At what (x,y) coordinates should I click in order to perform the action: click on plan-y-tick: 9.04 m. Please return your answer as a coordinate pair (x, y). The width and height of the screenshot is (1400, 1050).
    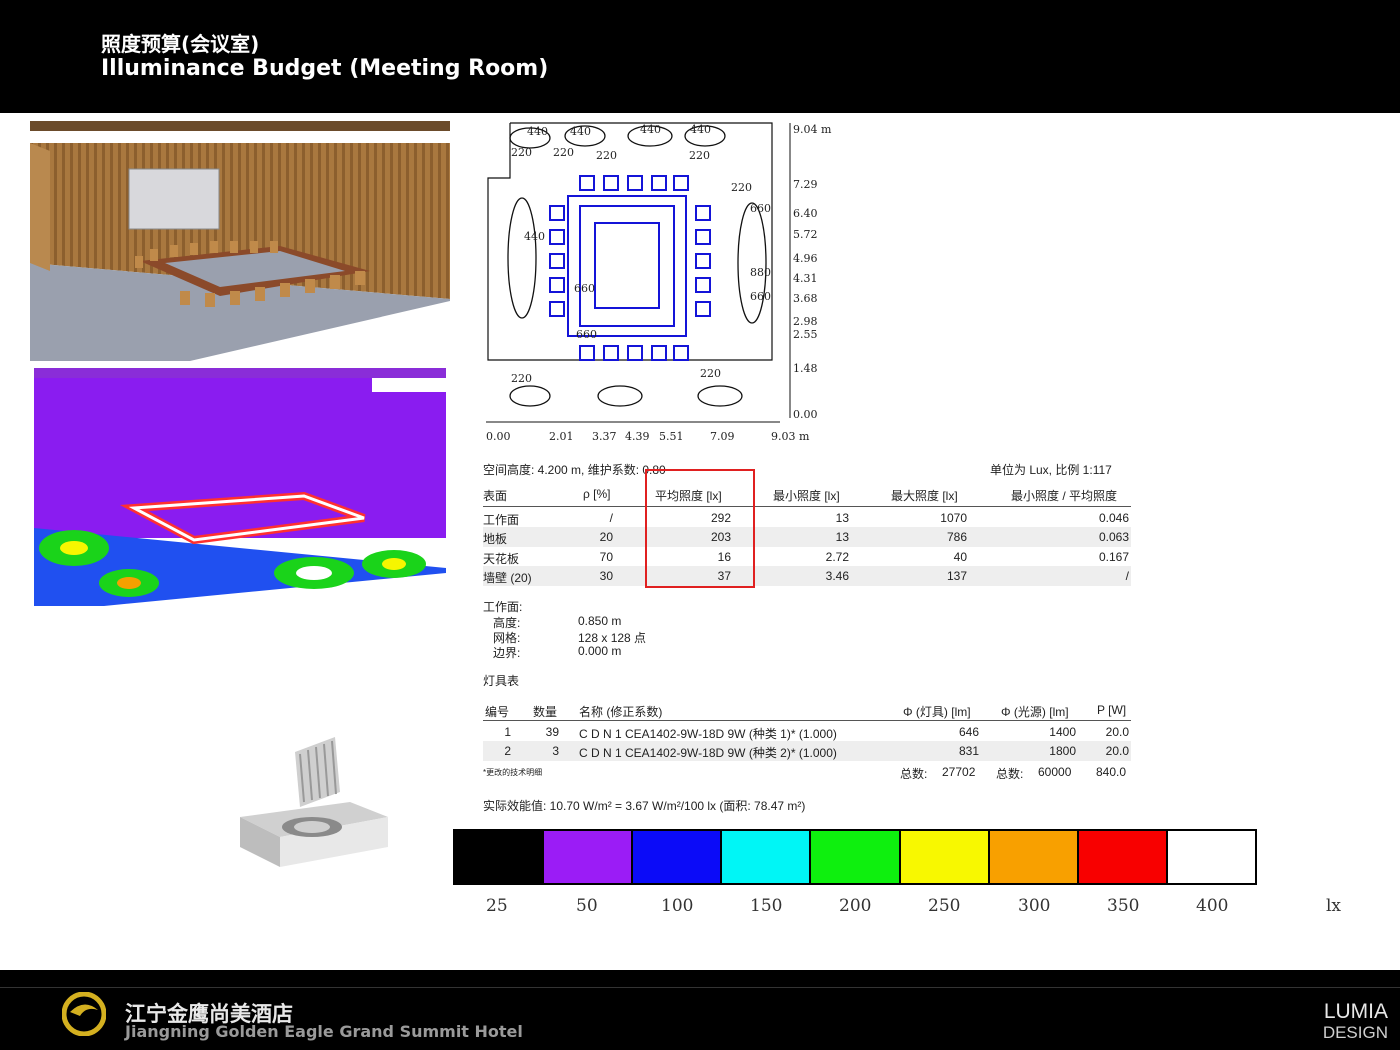
    Looking at the image, I should click on (812, 129).